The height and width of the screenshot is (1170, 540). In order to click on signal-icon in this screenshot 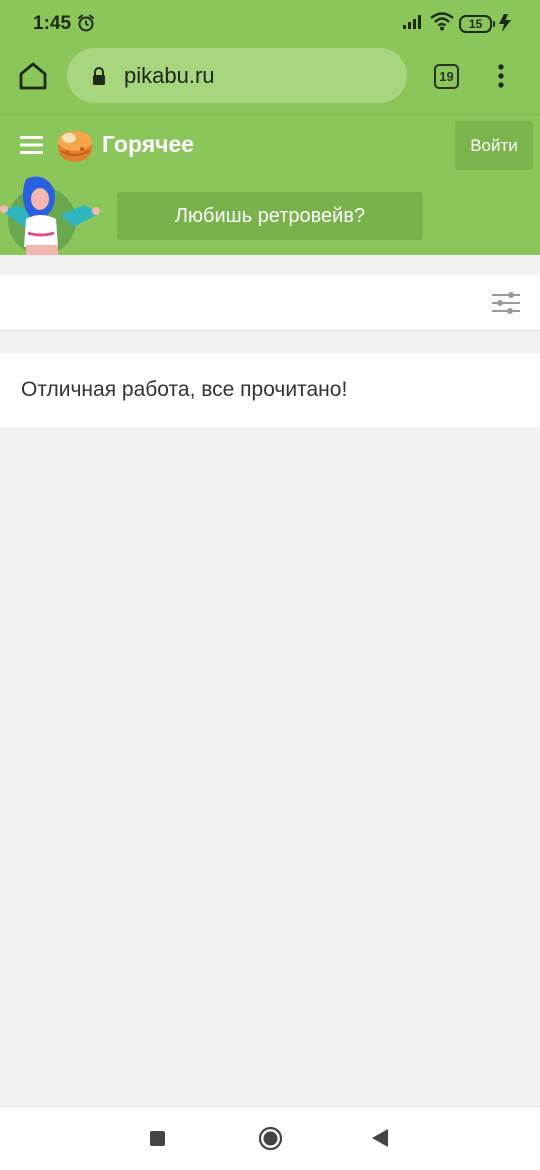, I will do `click(413, 24)`.